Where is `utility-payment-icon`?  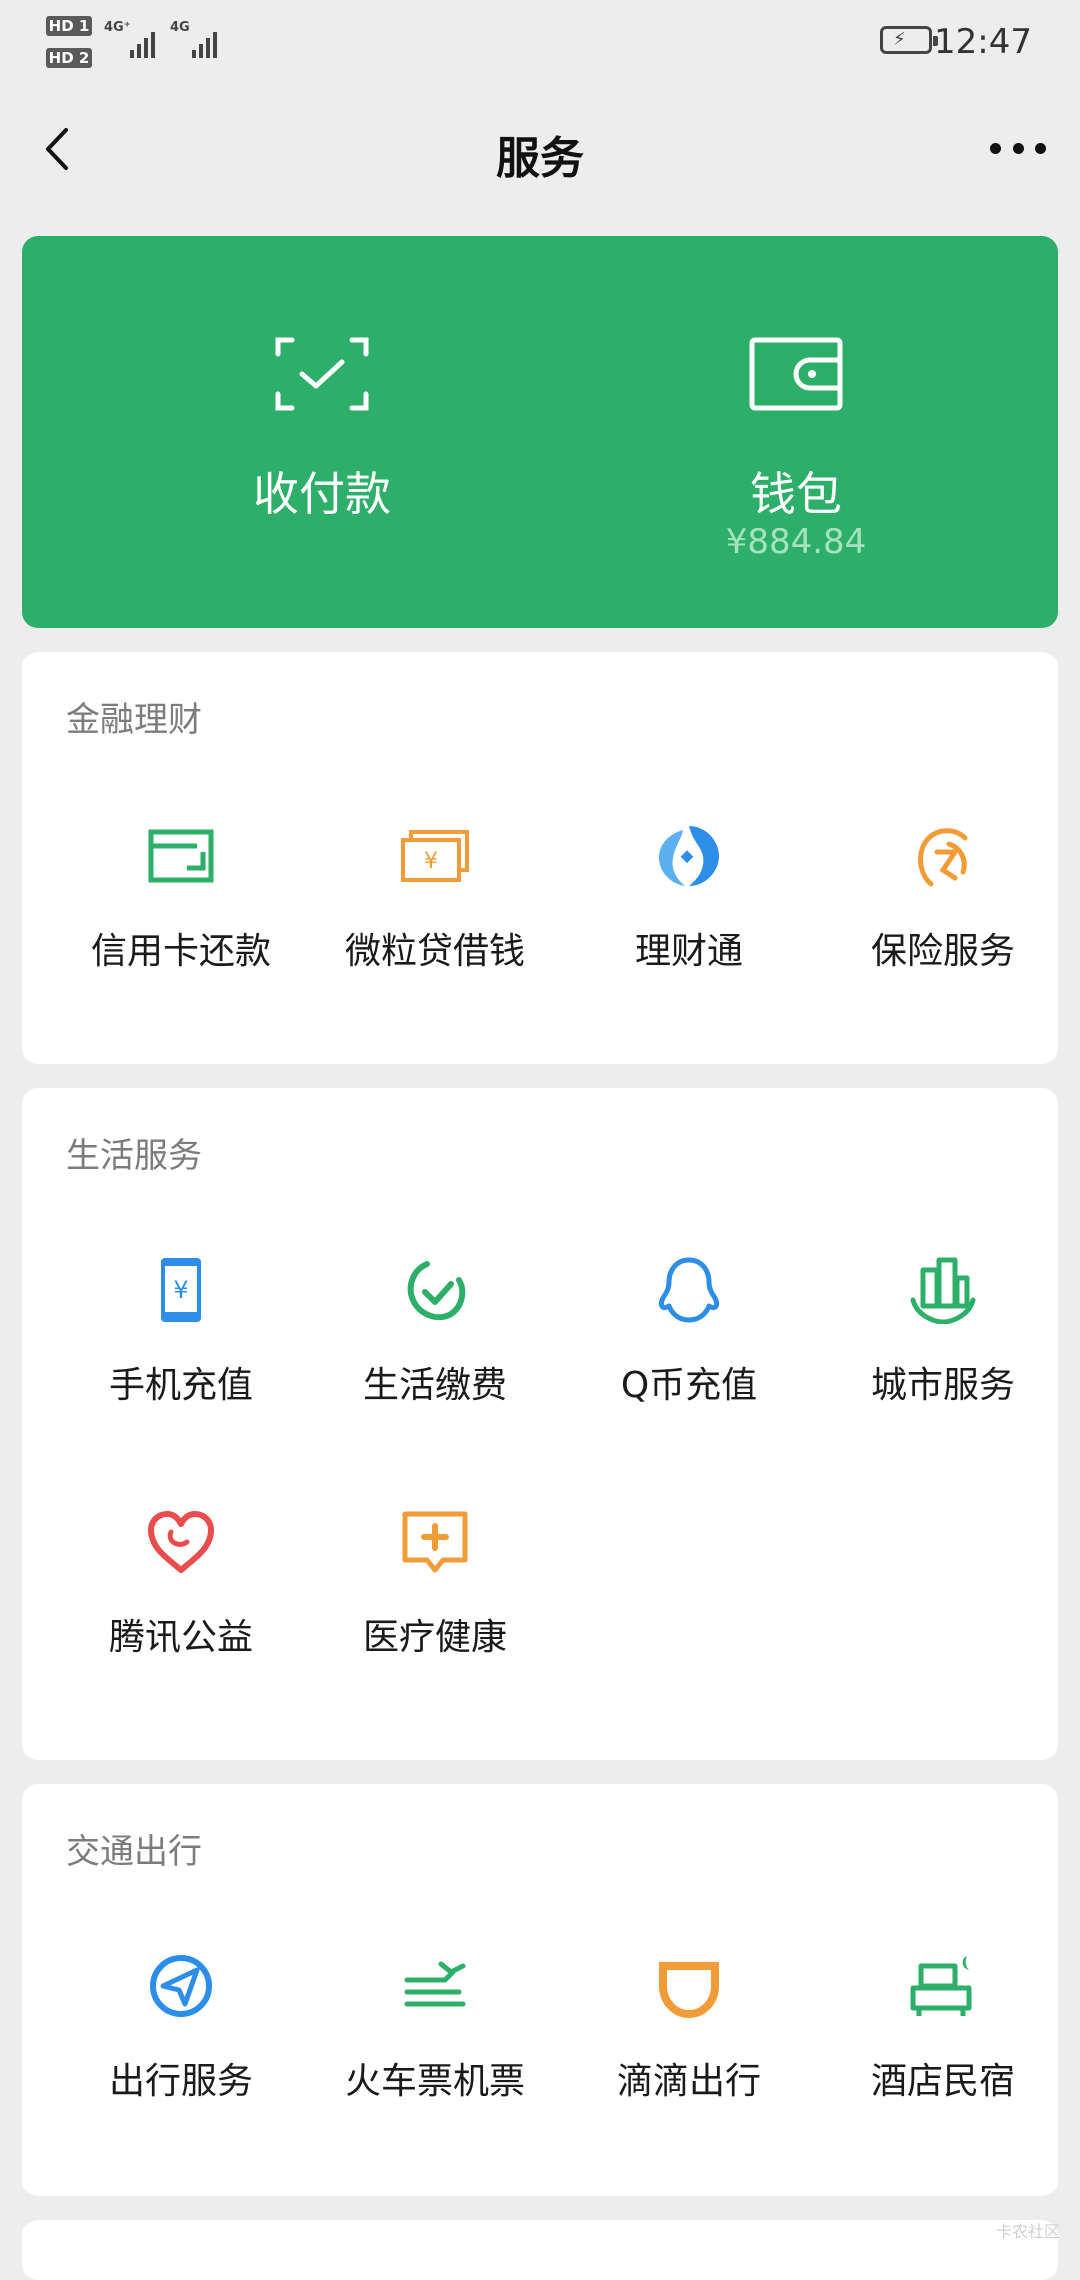
utility-payment-icon is located at coordinates (436, 1291).